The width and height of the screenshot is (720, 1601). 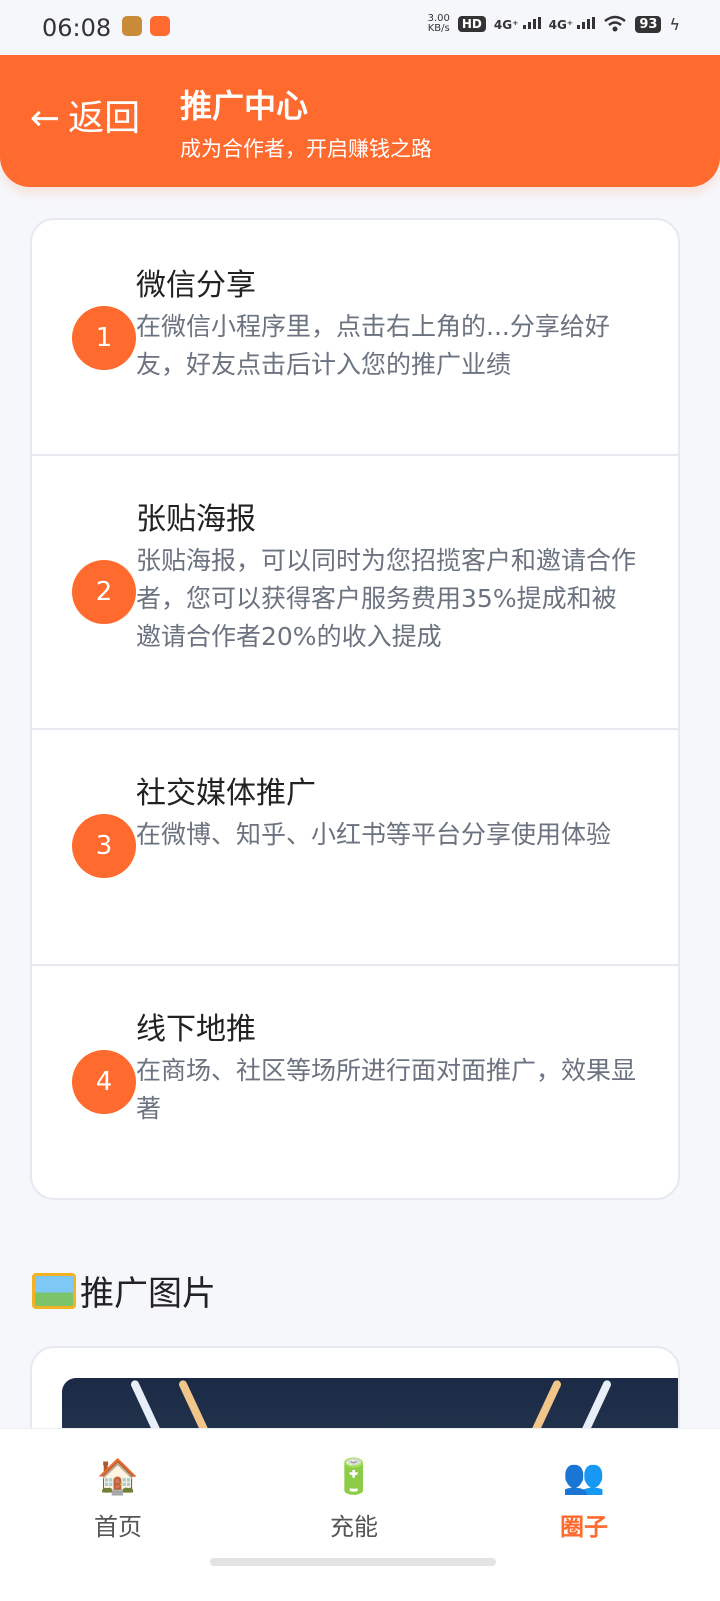 I want to click on back-label: 返回, so click(x=104, y=118).